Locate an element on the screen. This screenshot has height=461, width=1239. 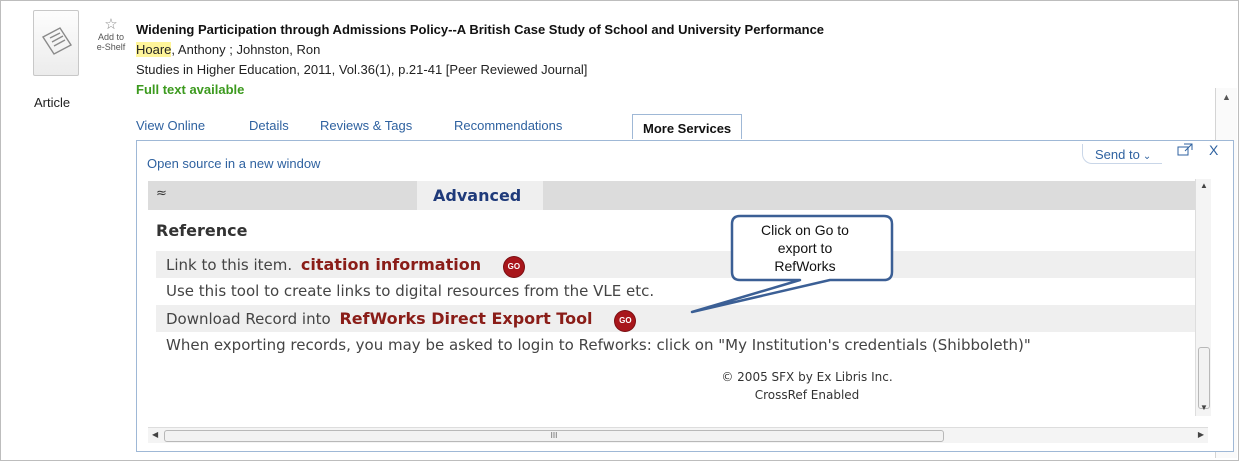
open-source-link: Open source in a new window is located at coordinates (233, 163).